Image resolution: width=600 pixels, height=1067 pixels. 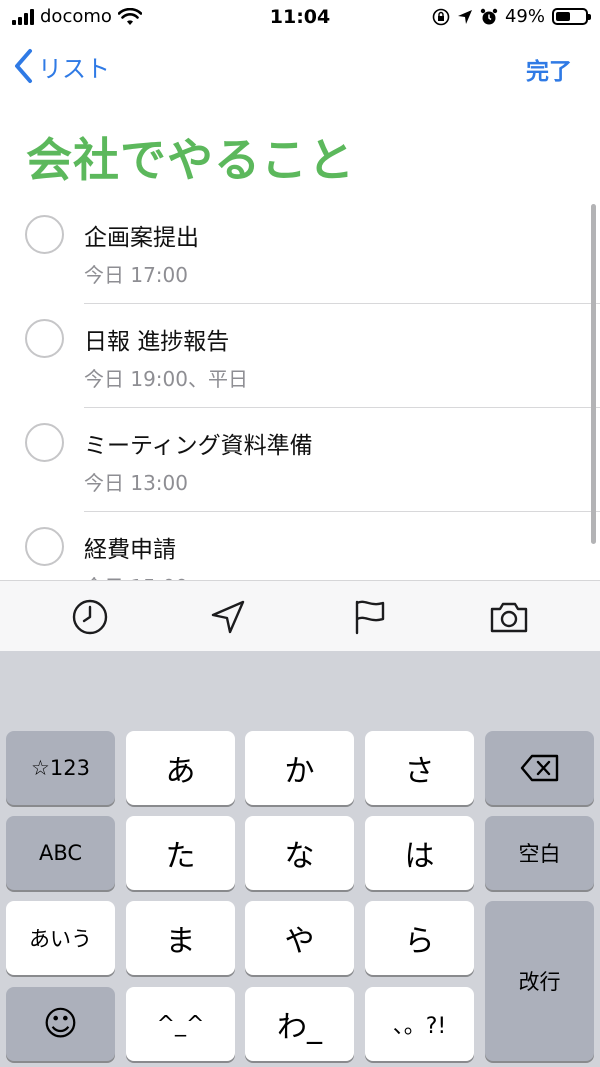 What do you see at coordinates (136, 575) in the screenshot?
I see `reminder-detail: 今日 15:00` at bounding box center [136, 575].